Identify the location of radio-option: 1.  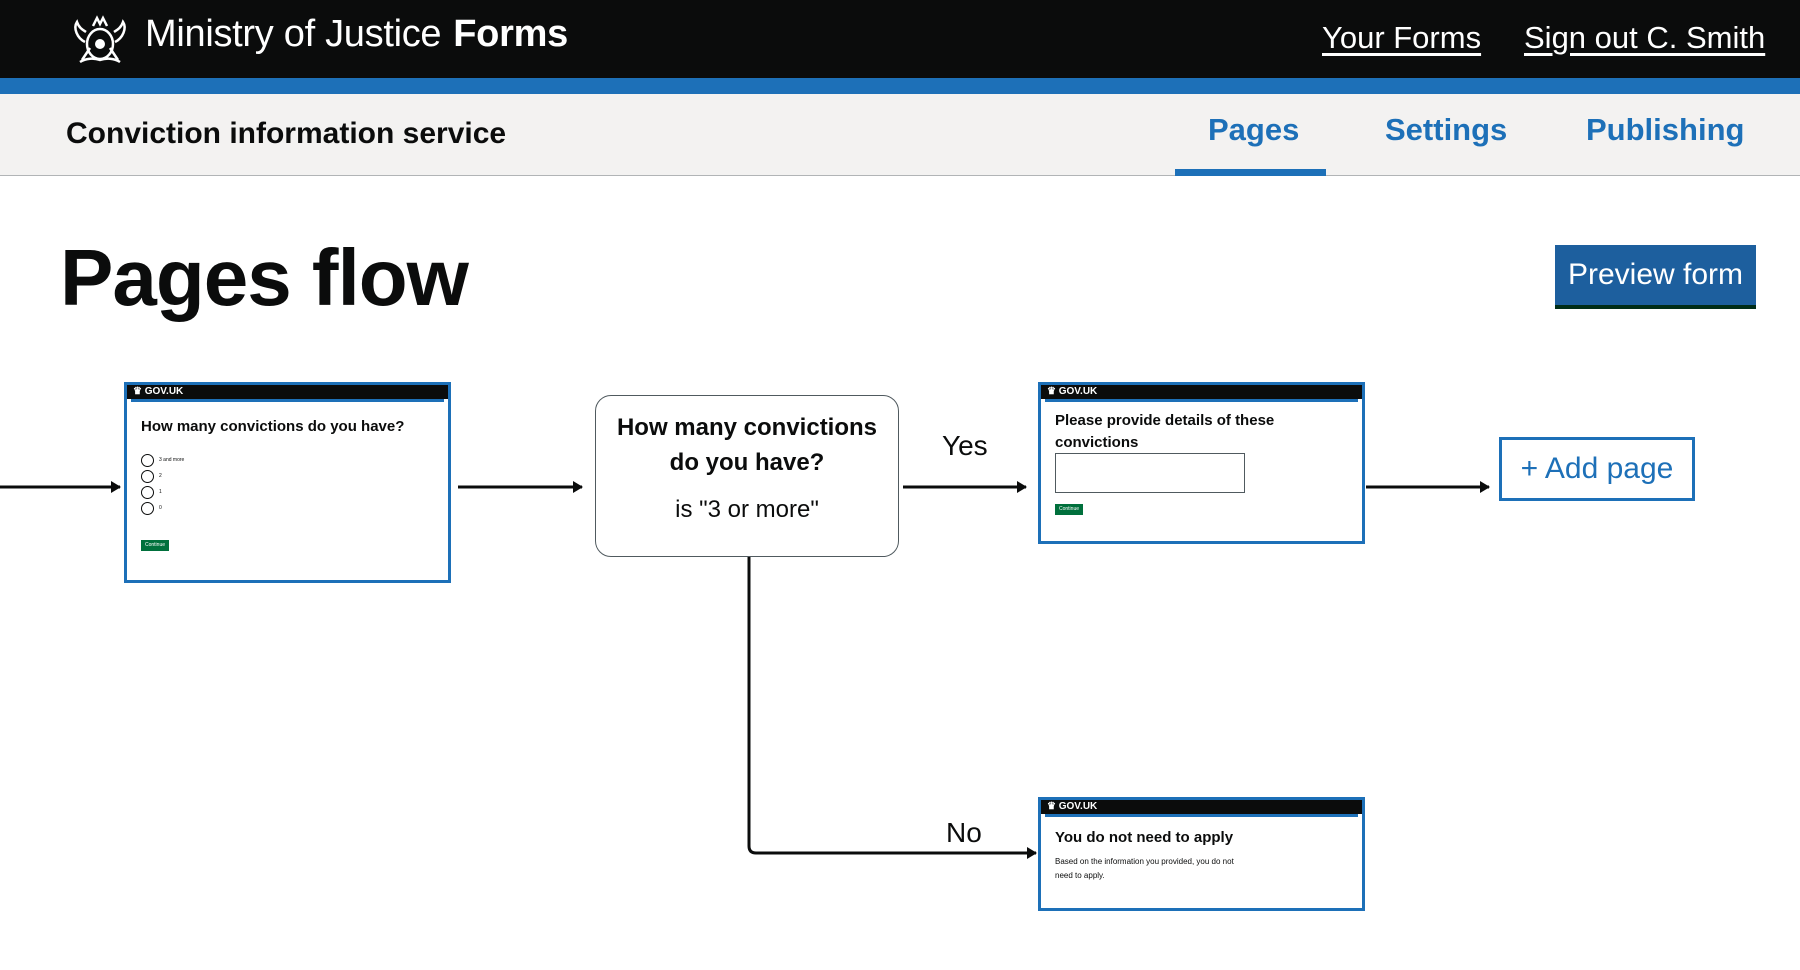
(294, 492).